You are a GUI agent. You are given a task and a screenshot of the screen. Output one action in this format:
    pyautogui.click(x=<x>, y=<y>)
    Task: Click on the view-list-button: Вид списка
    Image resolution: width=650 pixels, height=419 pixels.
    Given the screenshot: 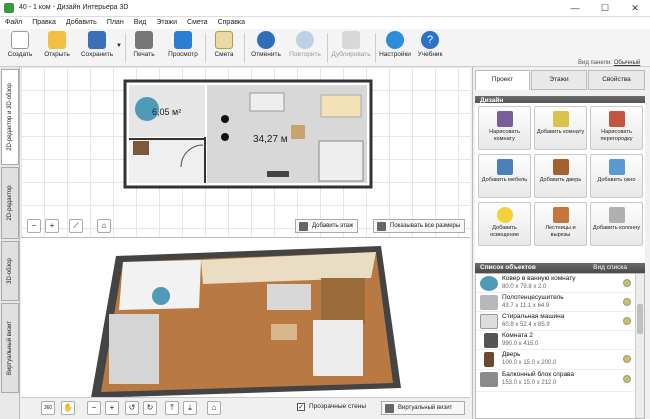 What is the action you would take?
    pyautogui.click(x=610, y=268)
    